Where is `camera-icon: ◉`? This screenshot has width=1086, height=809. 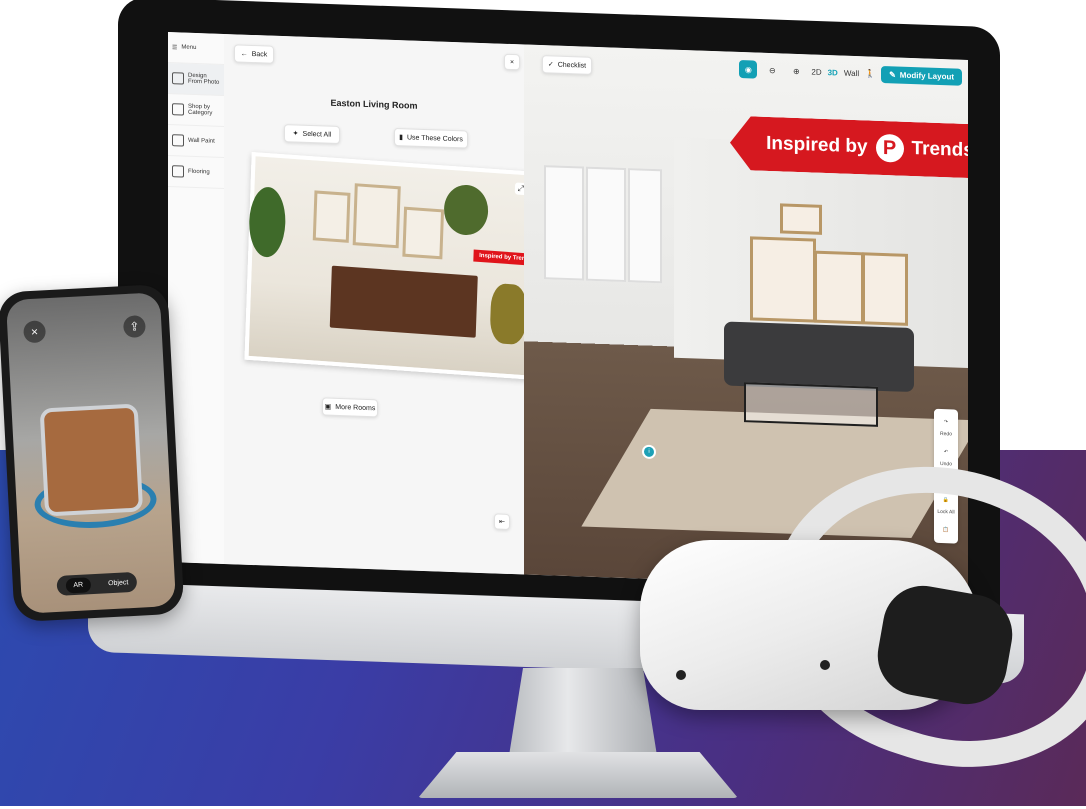 camera-icon: ◉ is located at coordinates (748, 69).